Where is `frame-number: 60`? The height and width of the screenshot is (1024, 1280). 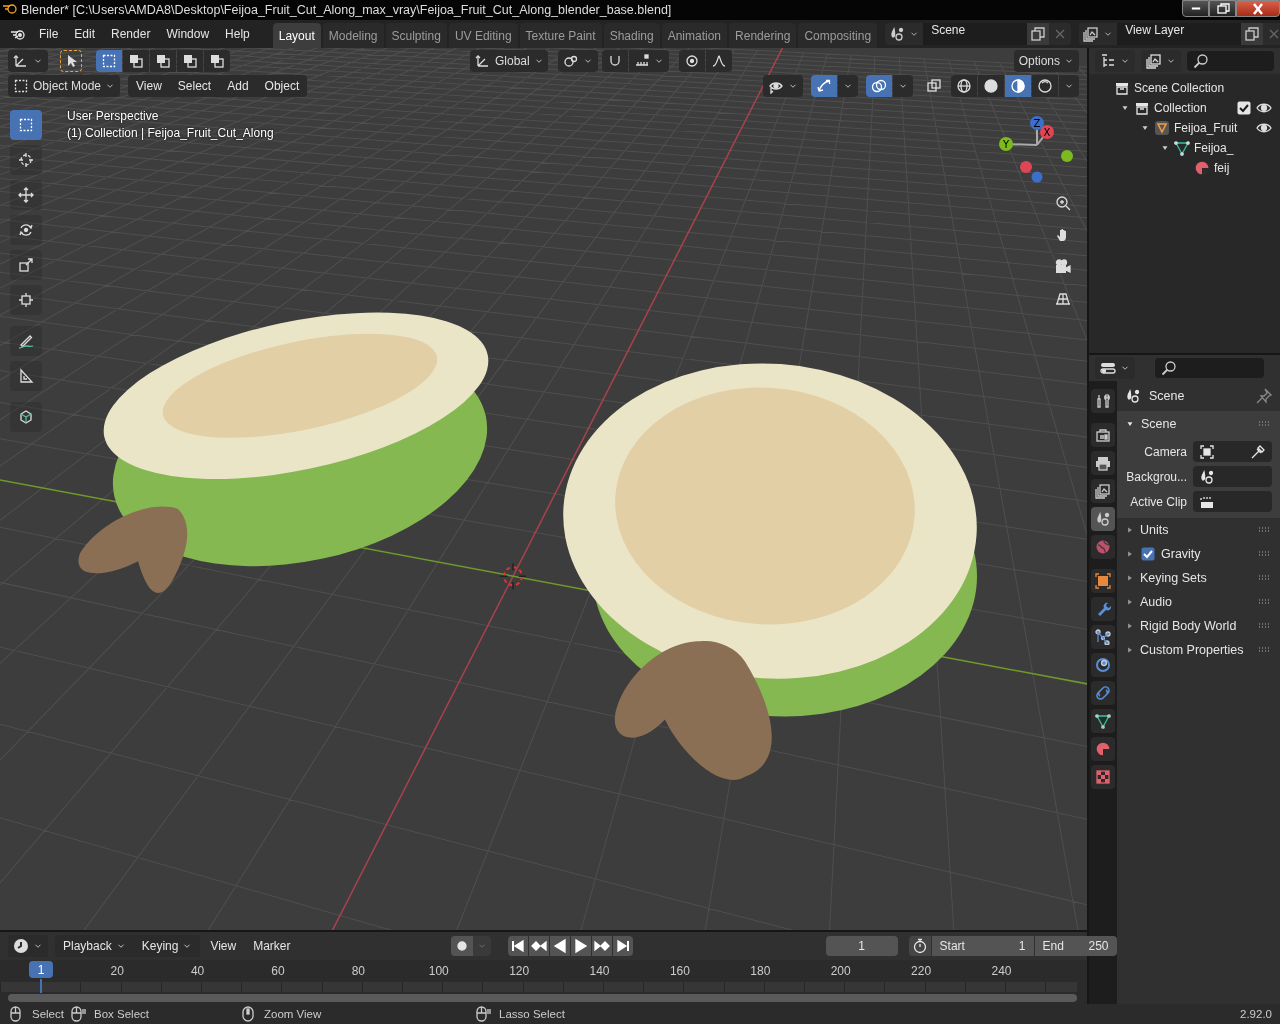 frame-number: 60 is located at coordinates (278, 971).